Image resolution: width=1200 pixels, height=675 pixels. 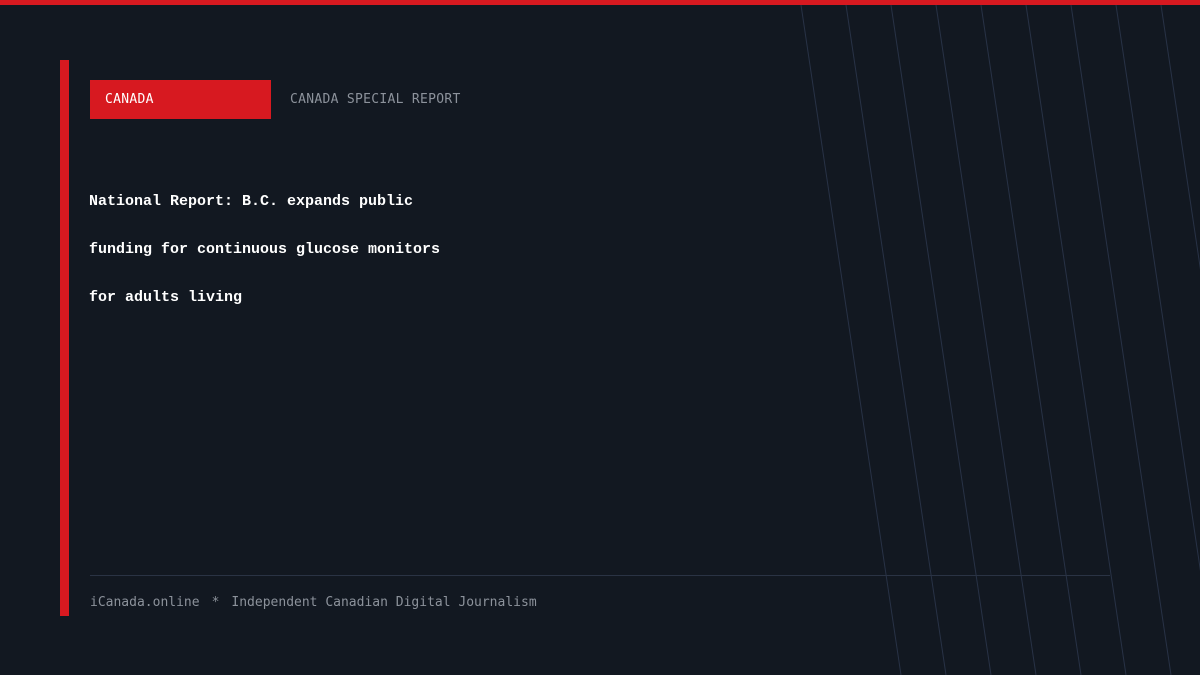 What do you see at coordinates (375, 99) in the screenshot?
I see `report-label: CANADA SPECIAL REPORT` at bounding box center [375, 99].